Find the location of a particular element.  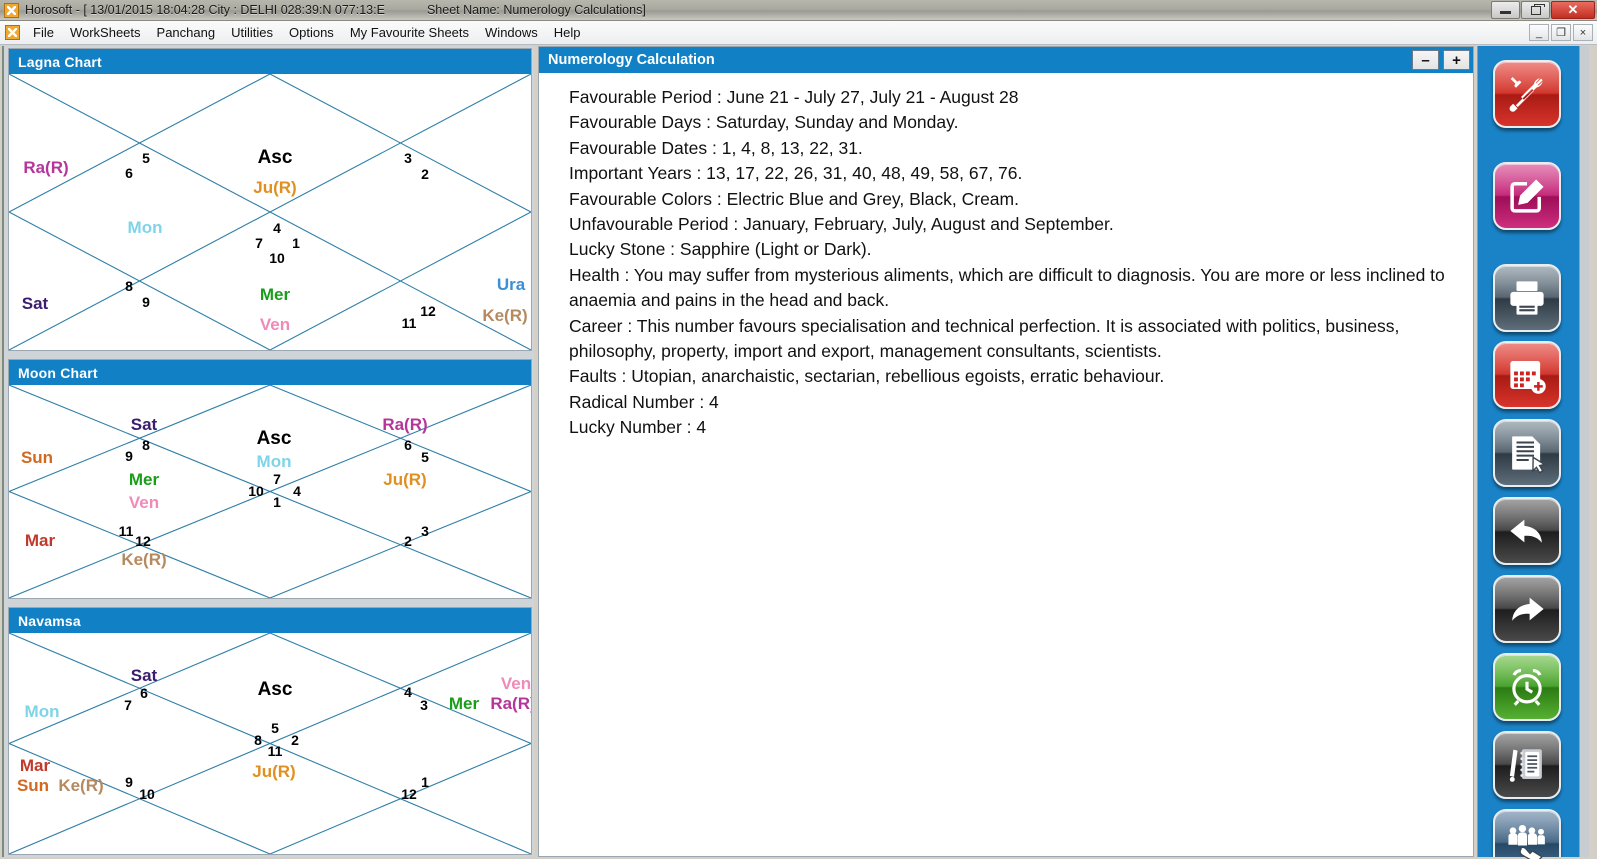

window-minimize-button is located at coordinates (1505, 10).